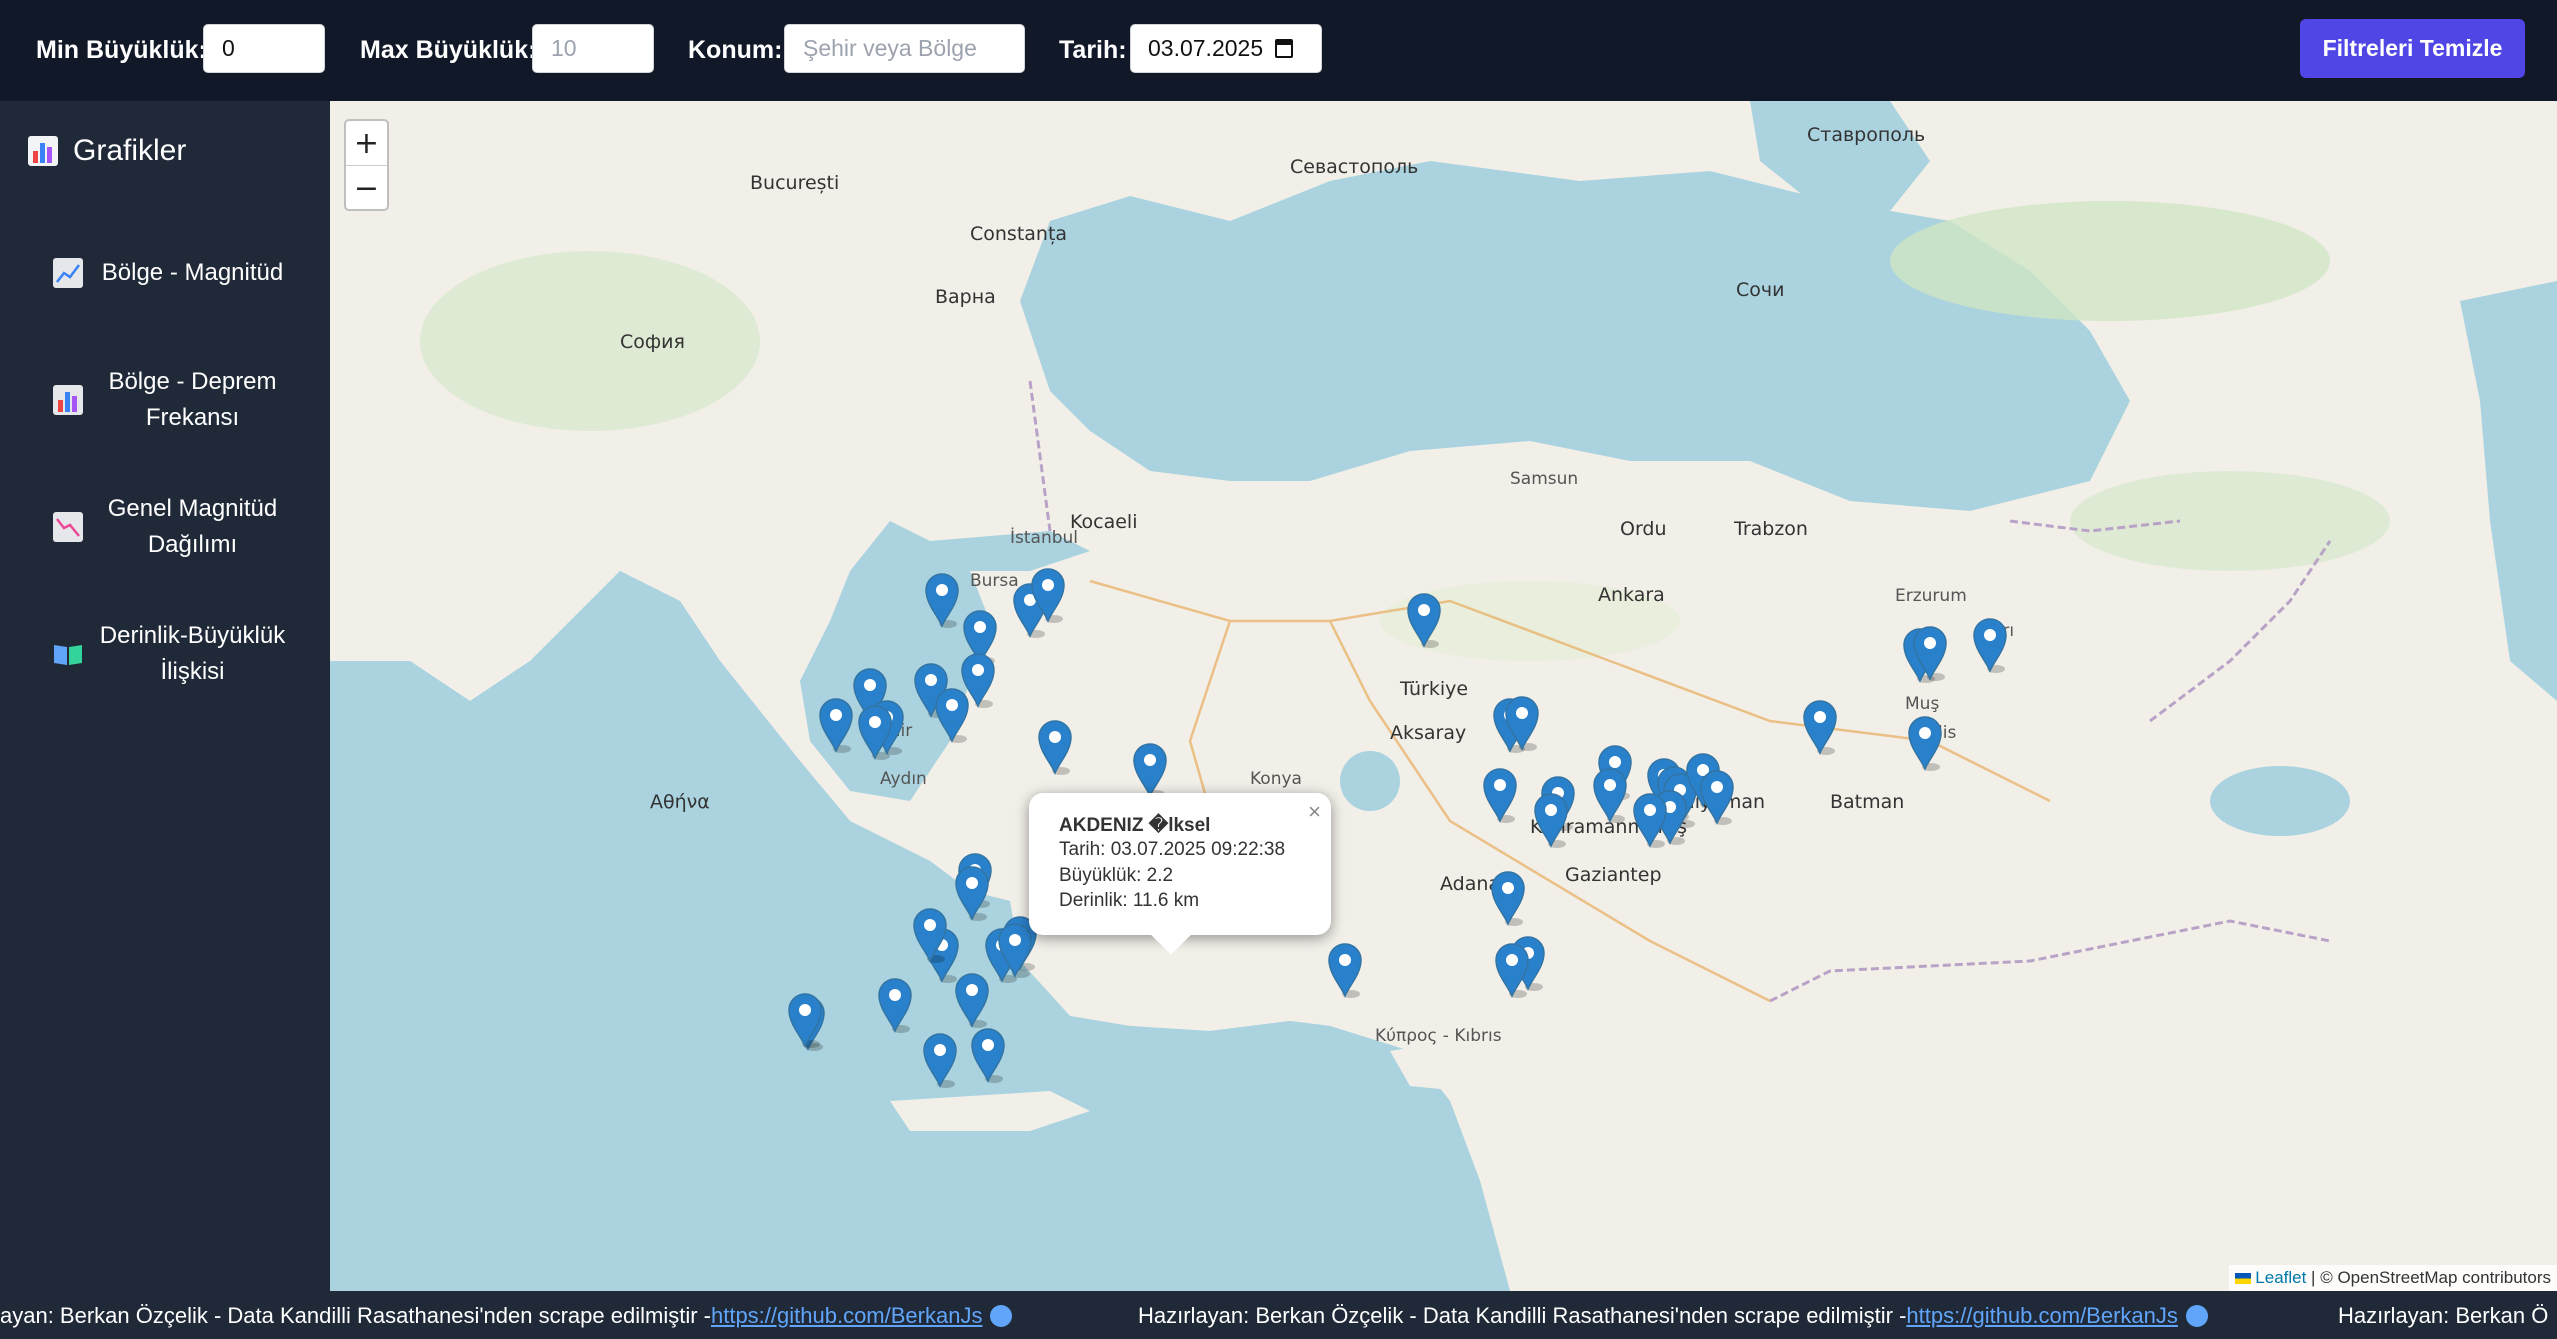 The height and width of the screenshot is (1339, 2557). Describe the element at coordinates (1314, 812) in the screenshot. I see `popup-close-button: ×` at that location.